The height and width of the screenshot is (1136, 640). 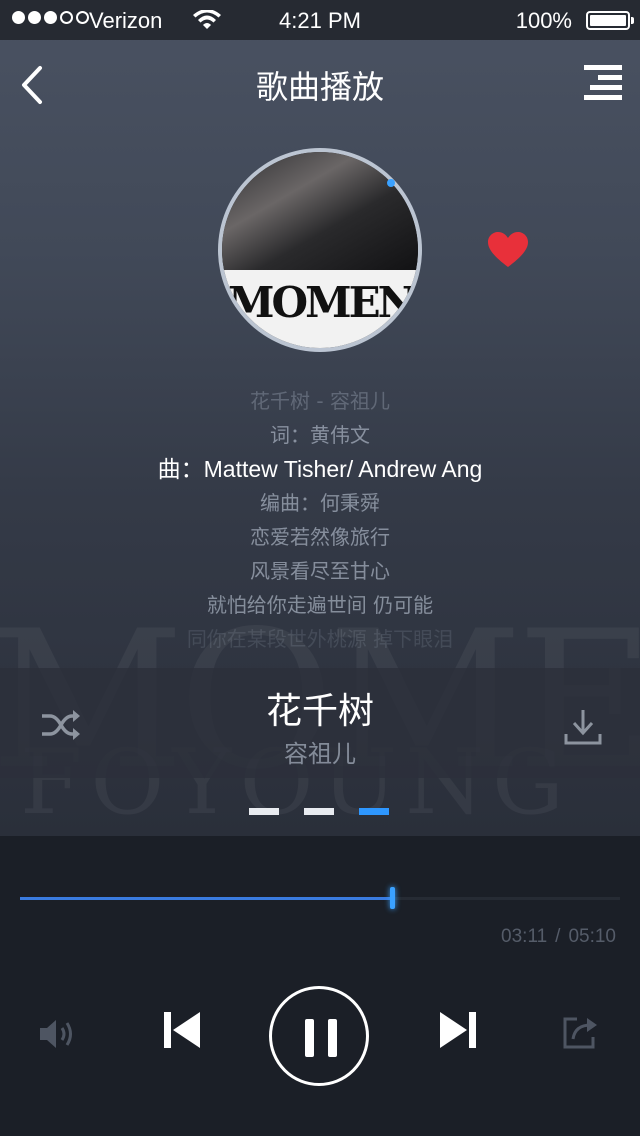 I want to click on battery-icon, so click(x=610, y=20).